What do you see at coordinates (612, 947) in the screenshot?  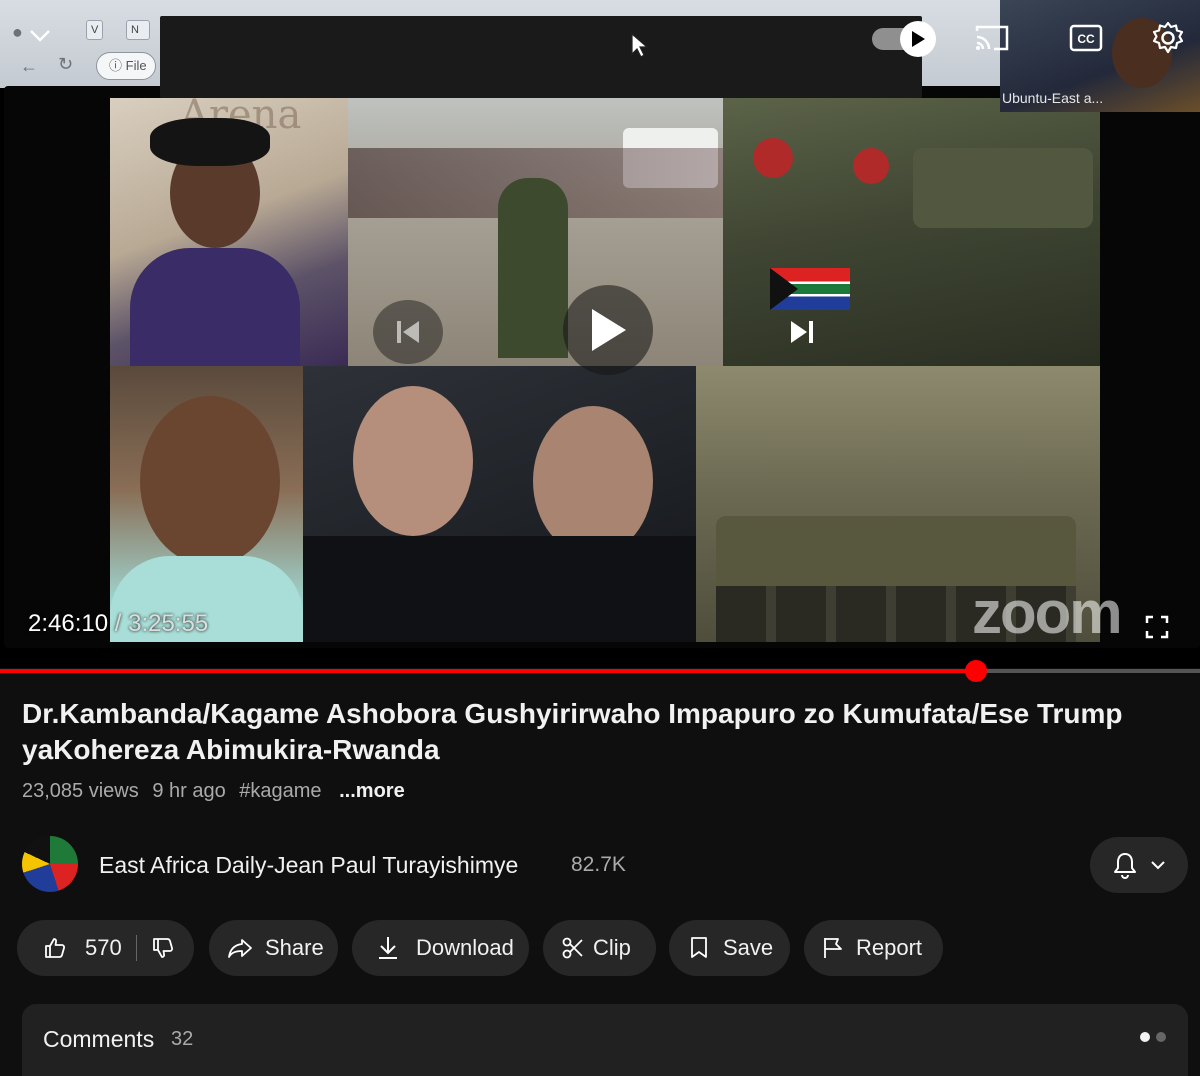 I see `clip-label: Clip` at bounding box center [612, 947].